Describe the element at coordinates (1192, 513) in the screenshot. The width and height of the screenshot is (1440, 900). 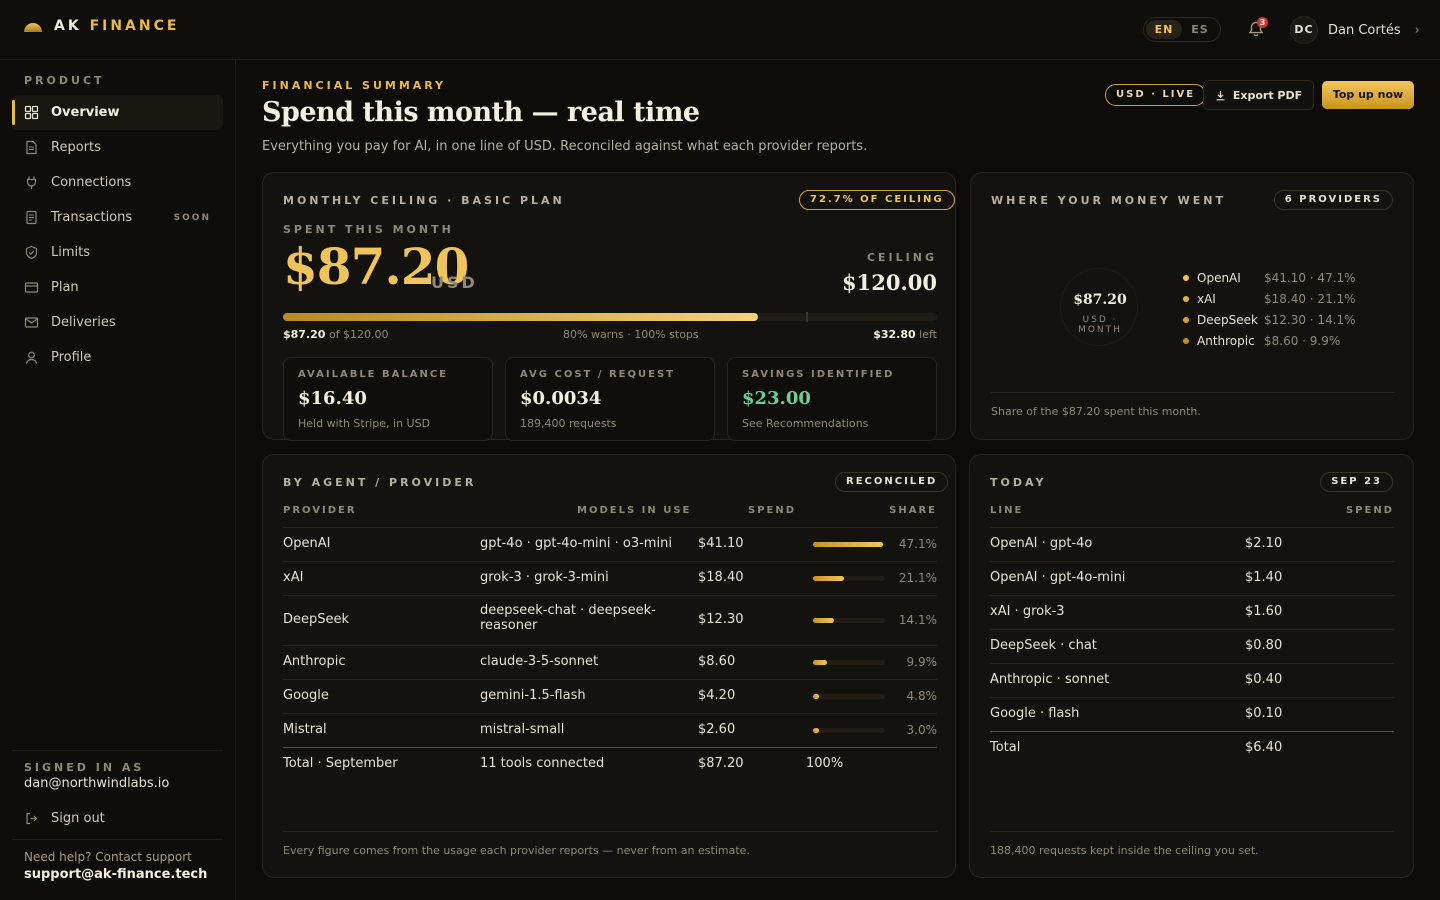
I see `table-header: LINE SPEND` at that location.